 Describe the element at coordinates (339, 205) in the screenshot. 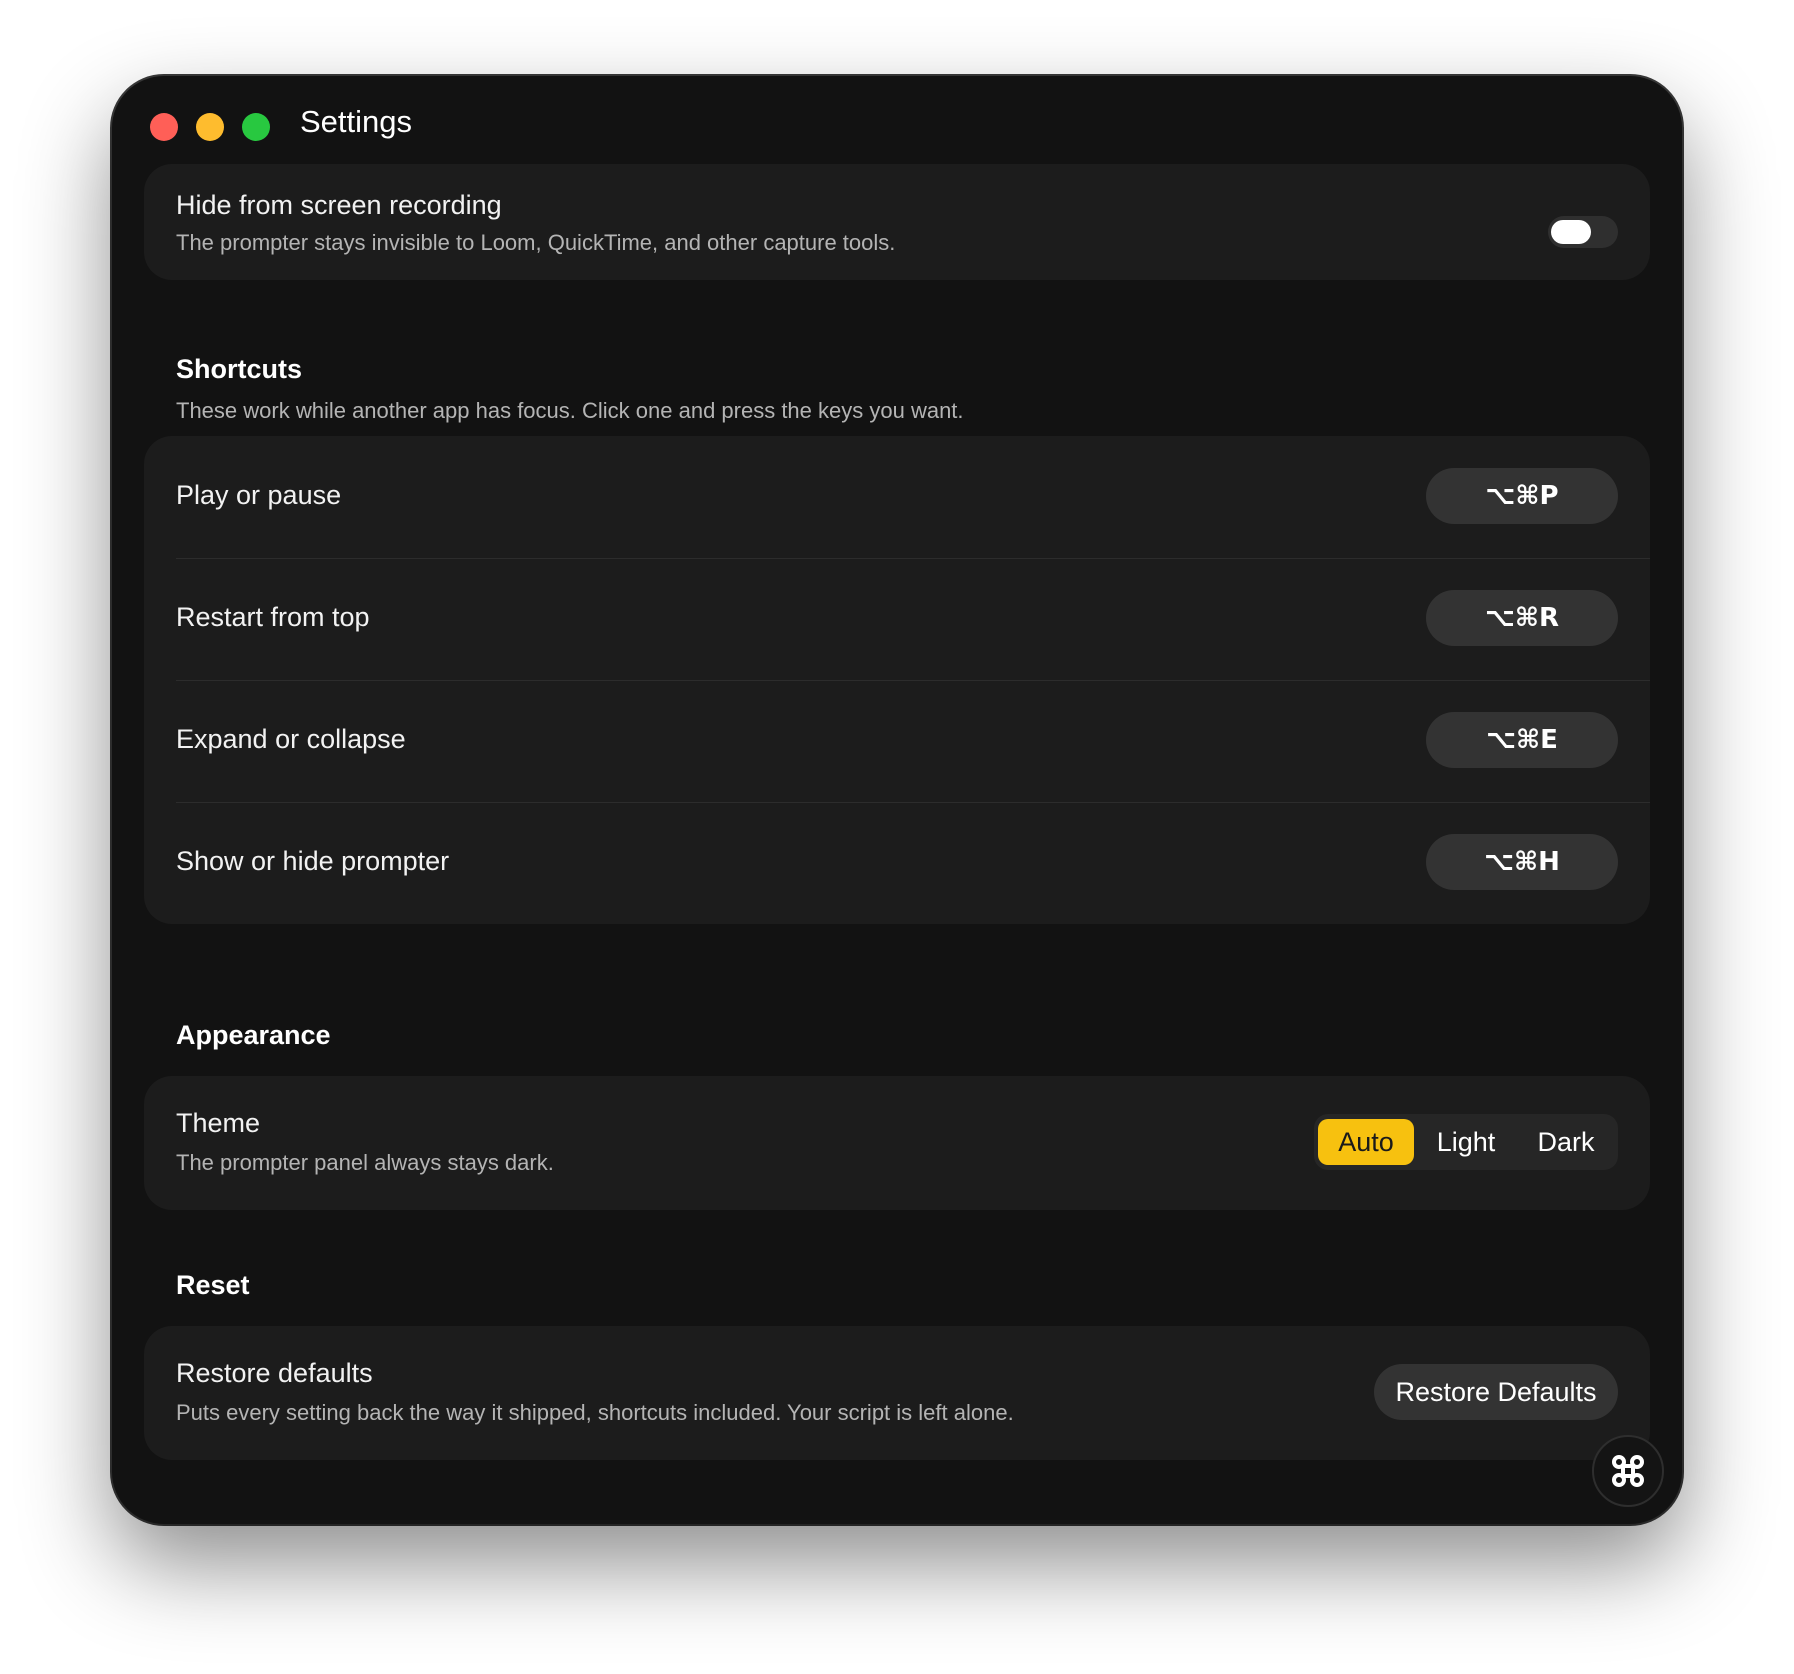

I see `recording-title: Hide from screen recording` at that location.